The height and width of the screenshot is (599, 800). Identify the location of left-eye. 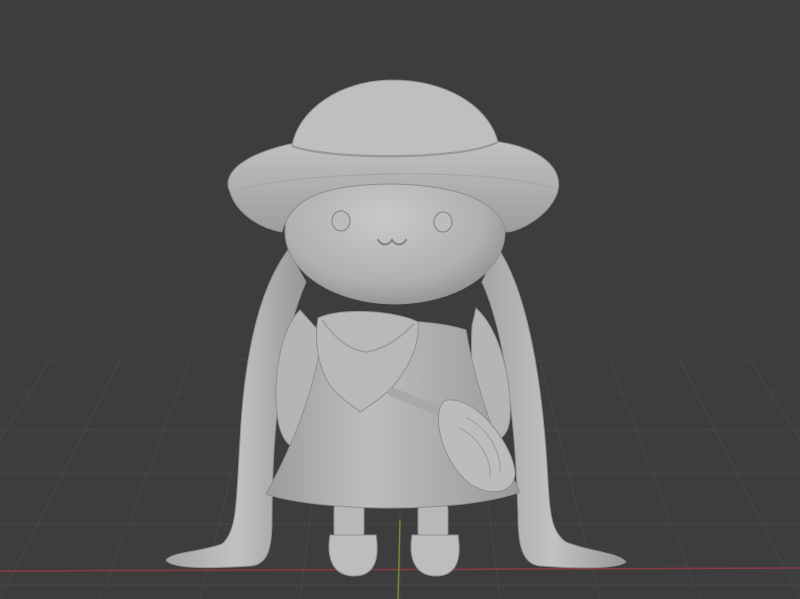
(341, 221).